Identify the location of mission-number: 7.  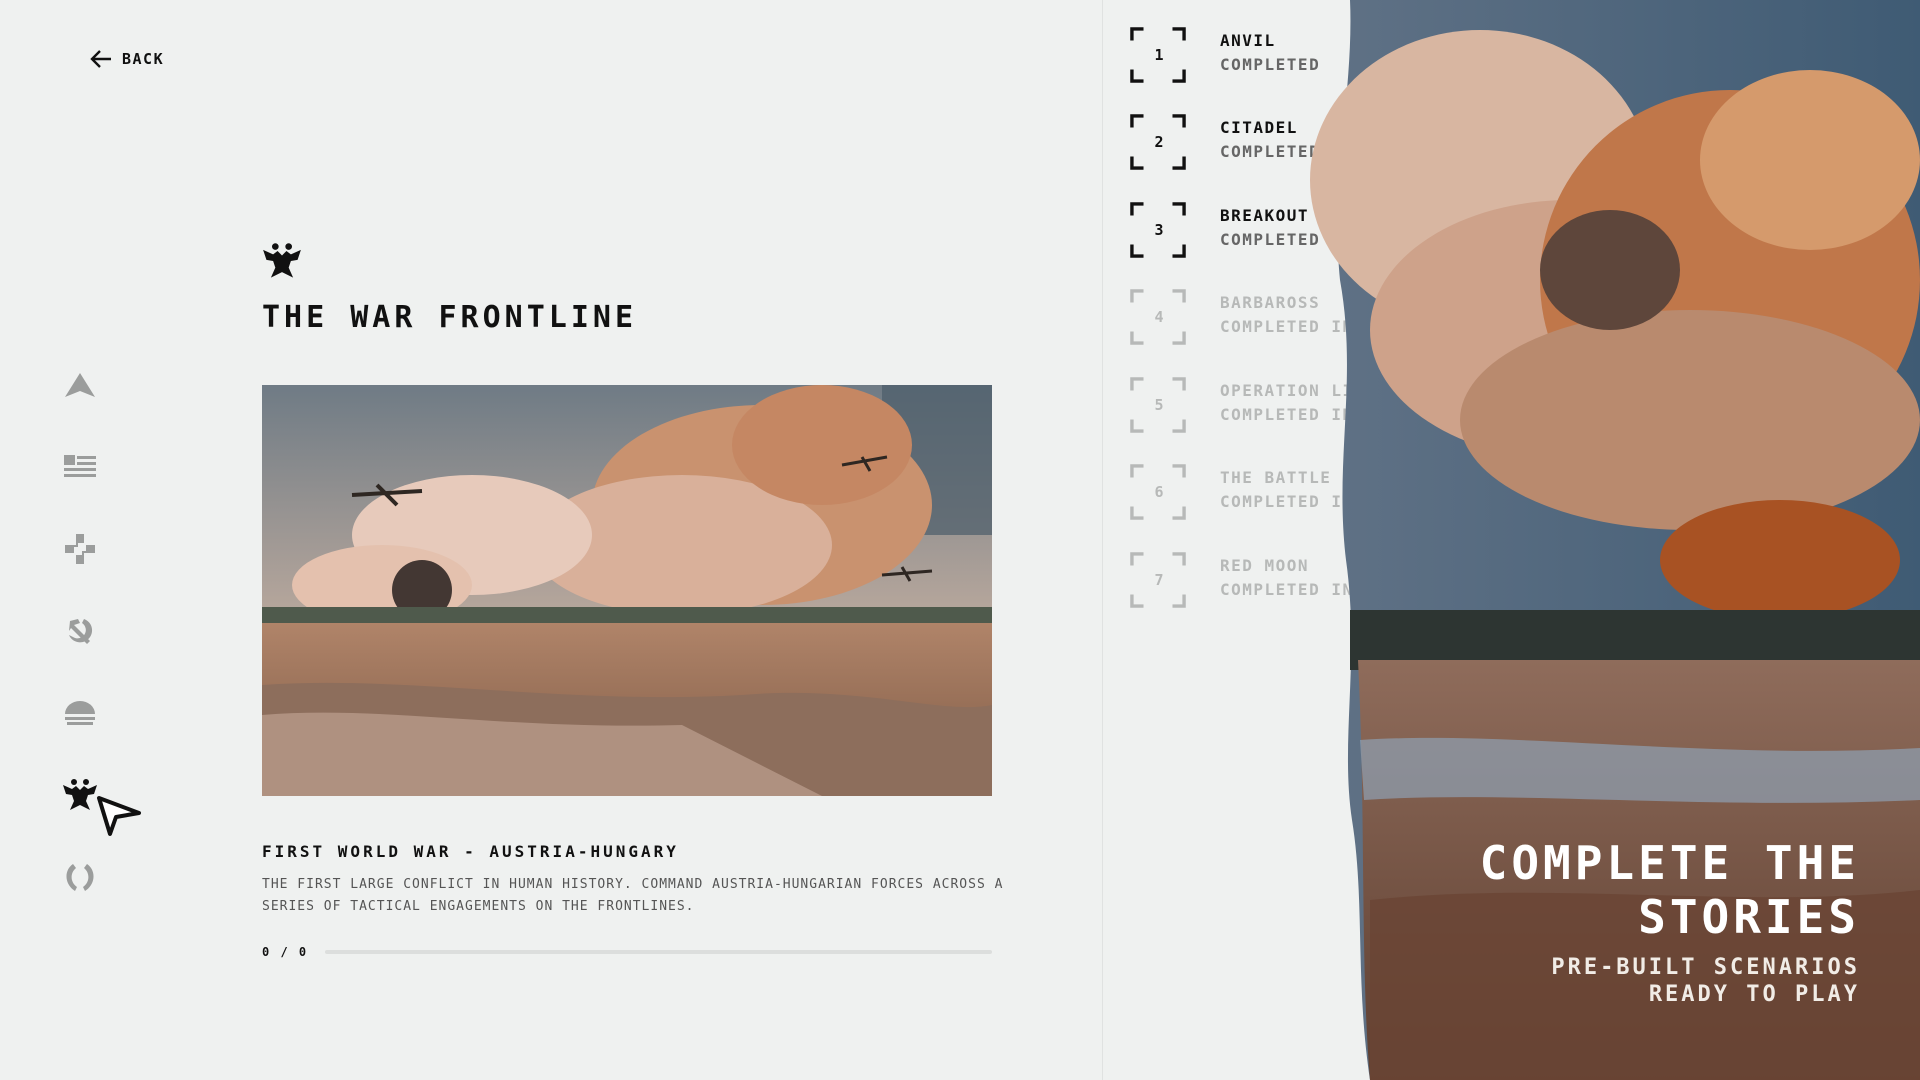
(1159, 580).